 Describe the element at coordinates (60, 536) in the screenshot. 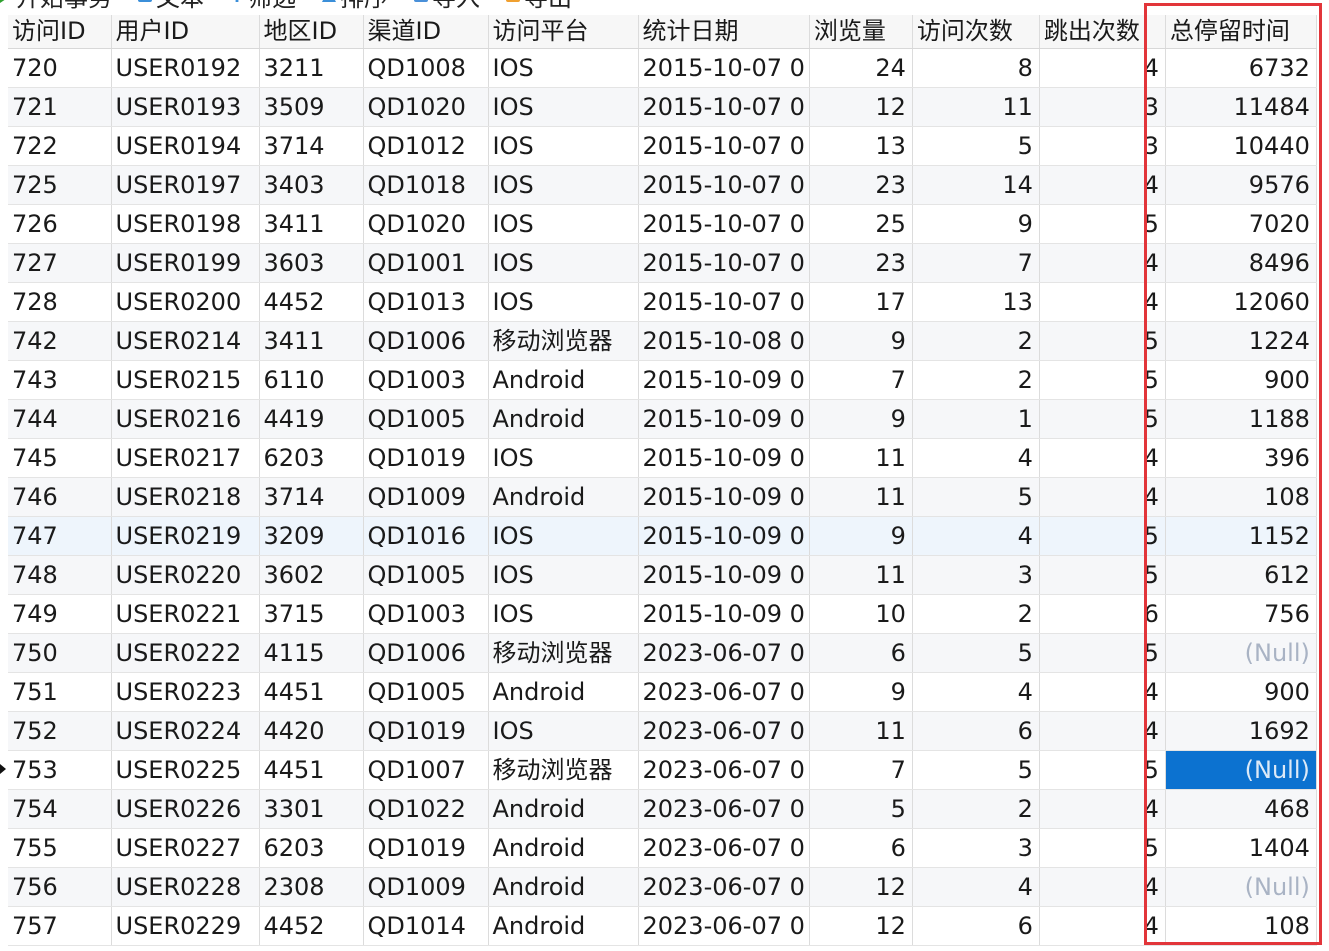

I see `col-visit-id-cell: 747` at that location.